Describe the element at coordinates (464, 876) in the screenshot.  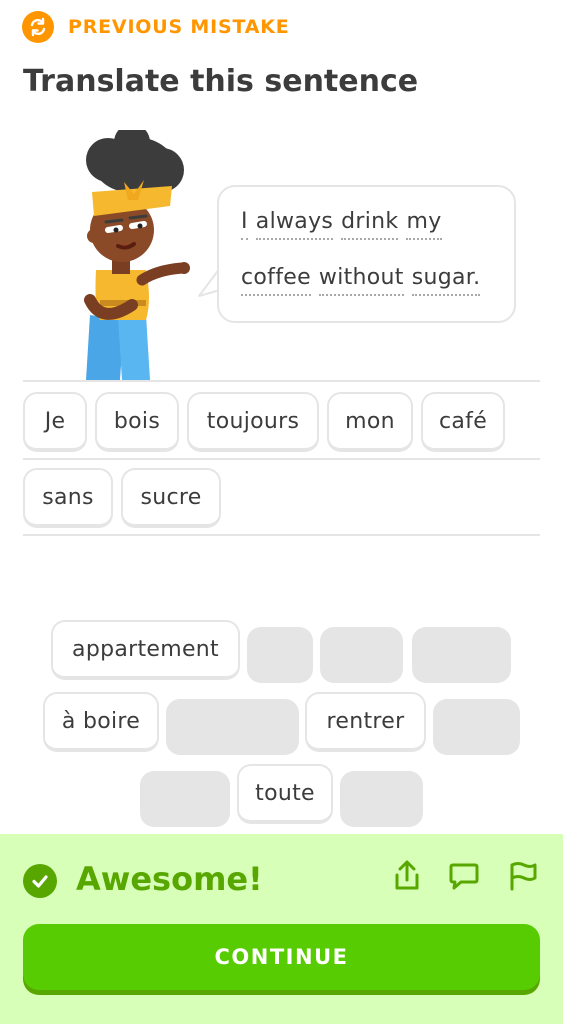
I see `comment-icon` at that location.